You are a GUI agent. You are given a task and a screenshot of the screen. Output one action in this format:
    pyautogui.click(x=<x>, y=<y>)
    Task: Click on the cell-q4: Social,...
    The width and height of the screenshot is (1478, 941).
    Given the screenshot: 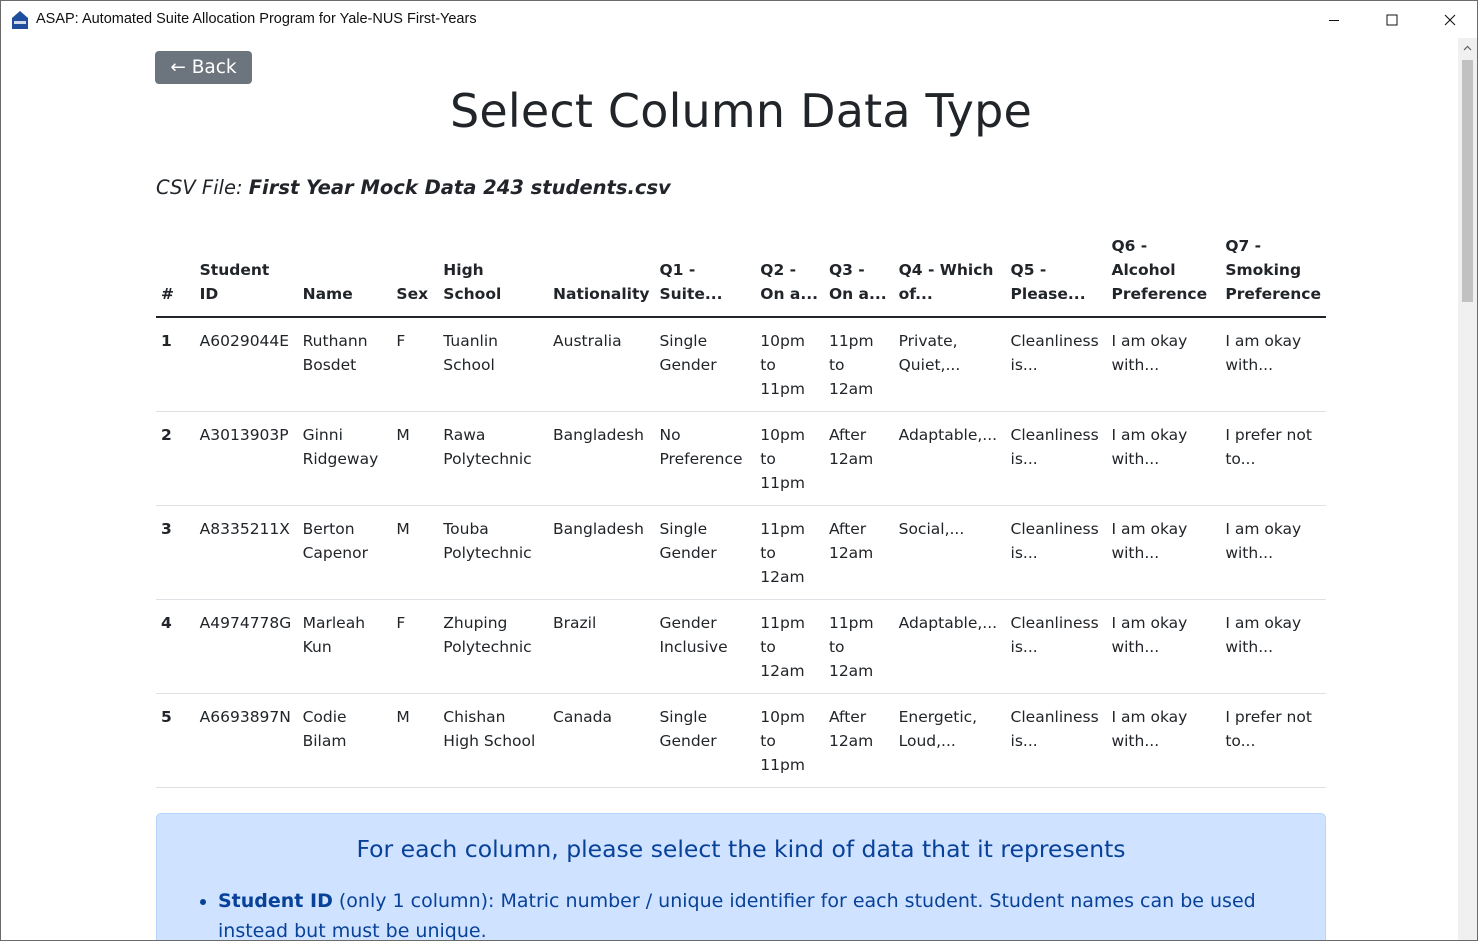 What is the action you would take?
    pyautogui.click(x=949, y=552)
    